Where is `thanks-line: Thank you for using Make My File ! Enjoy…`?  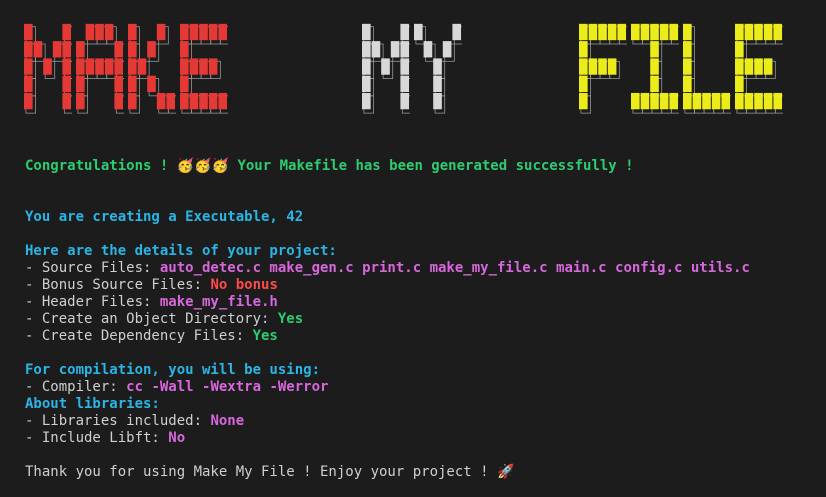 thanks-line: Thank you for using Make My File ! Enjoy… is located at coordinates (270, 472).